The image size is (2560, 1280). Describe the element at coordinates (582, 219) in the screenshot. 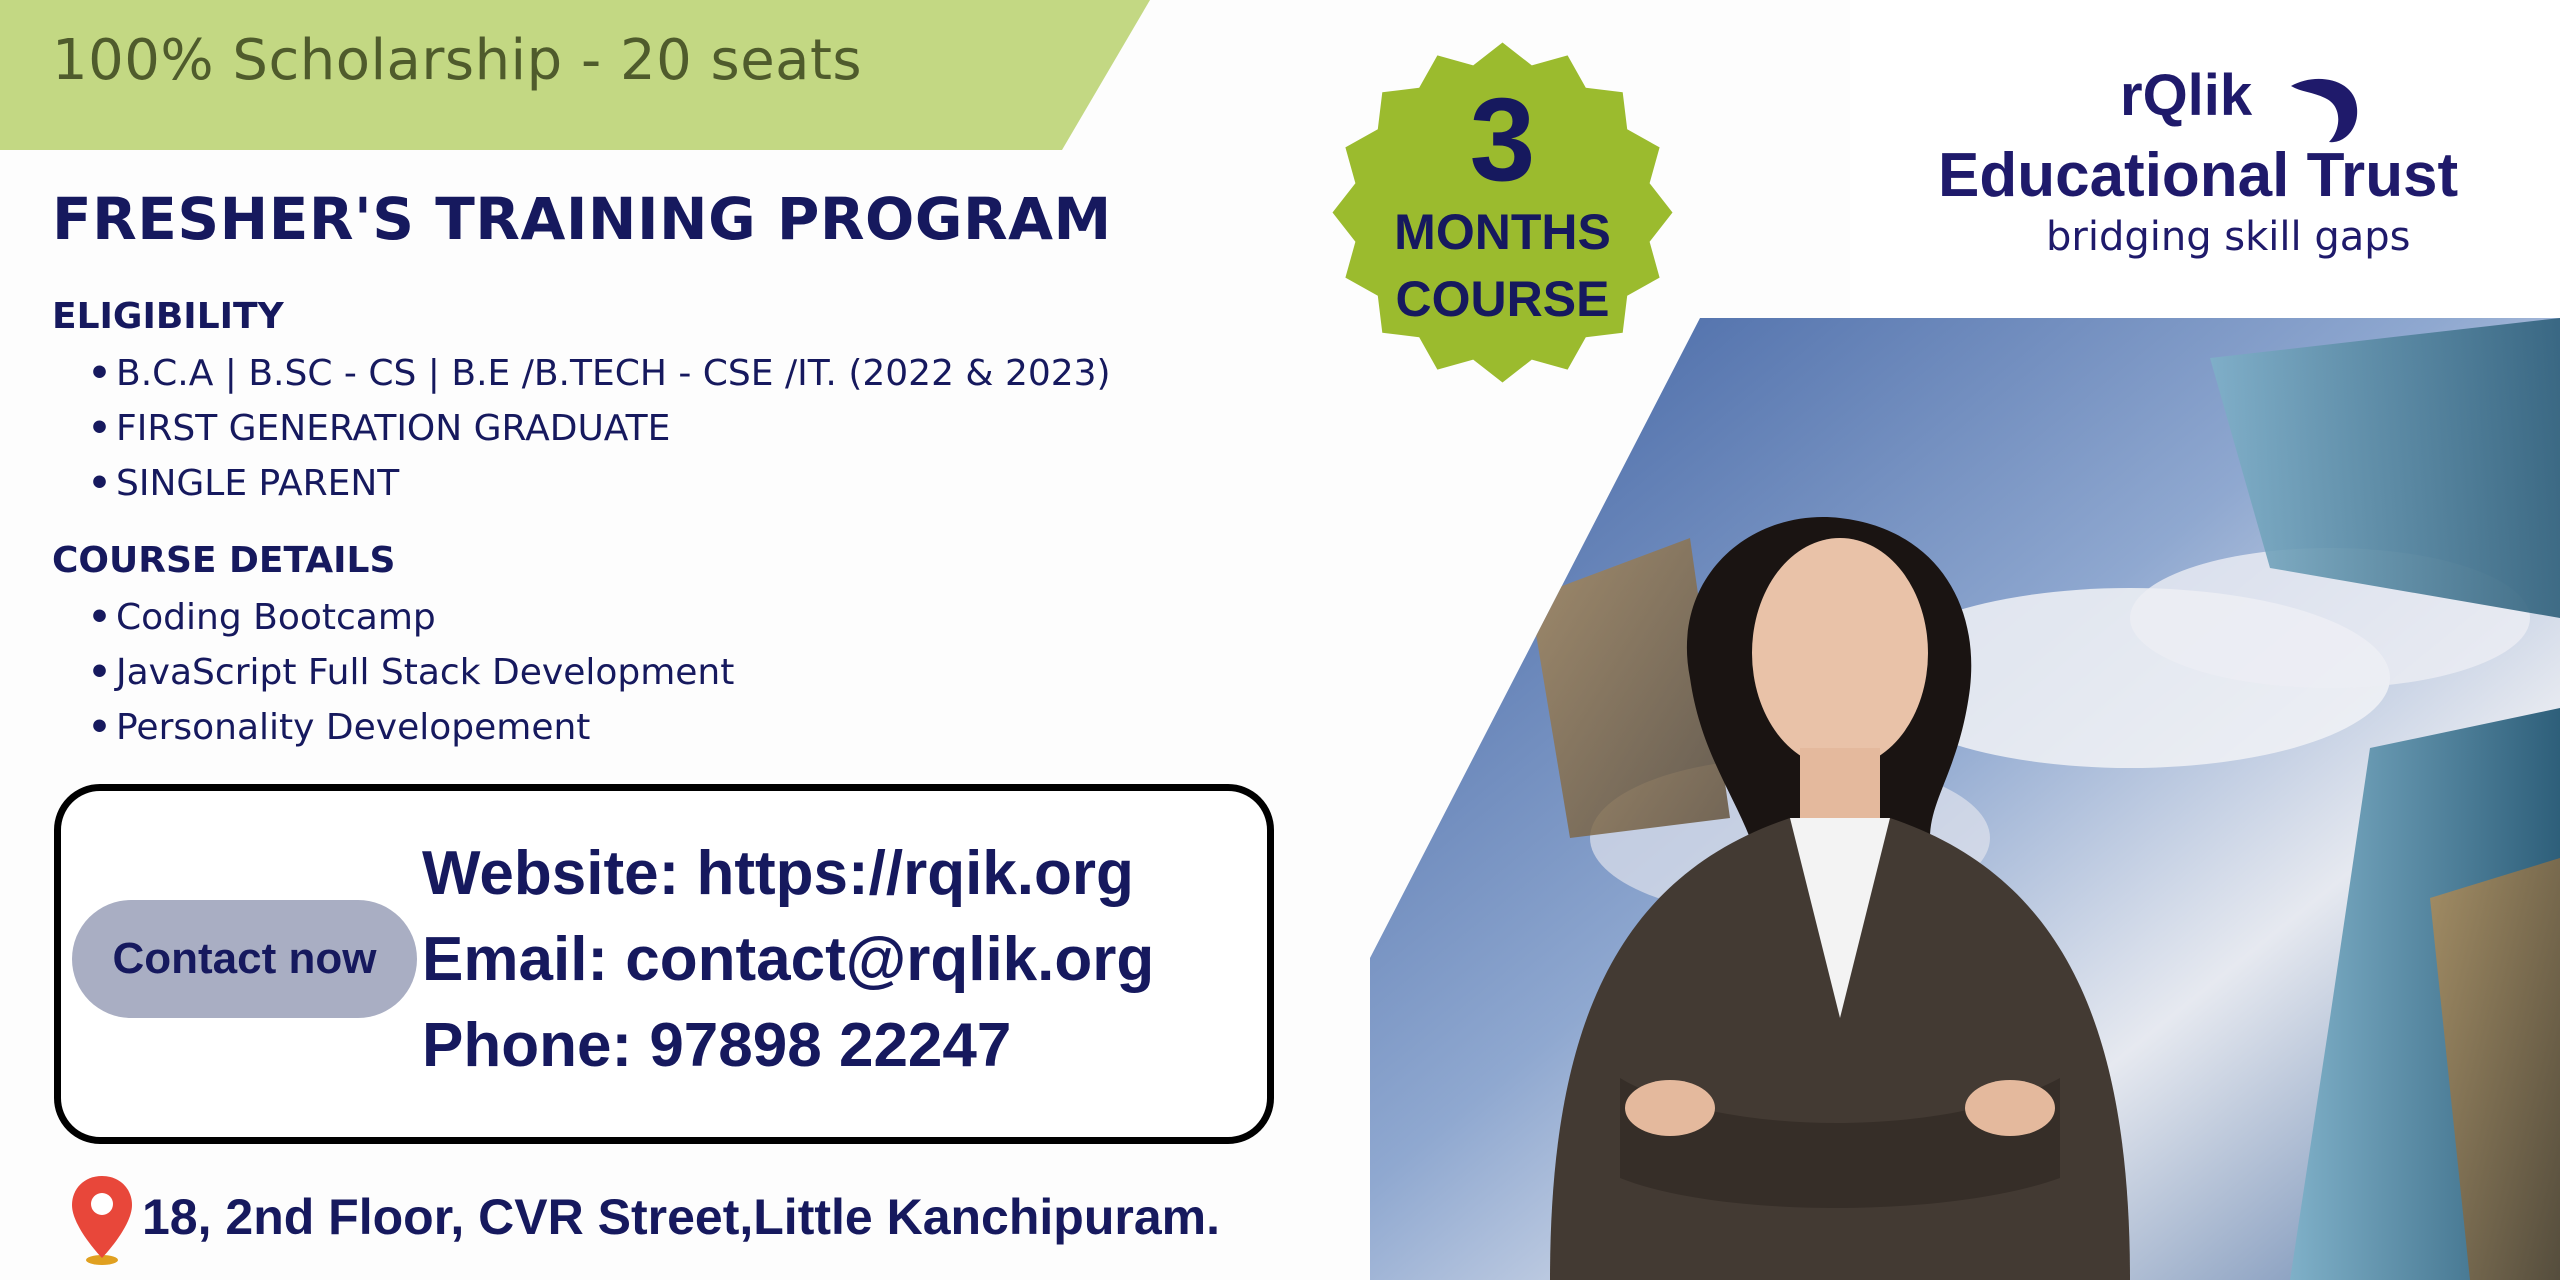

I see `program-title: FRESHER'S TRAINING PROGRAM` at that location.